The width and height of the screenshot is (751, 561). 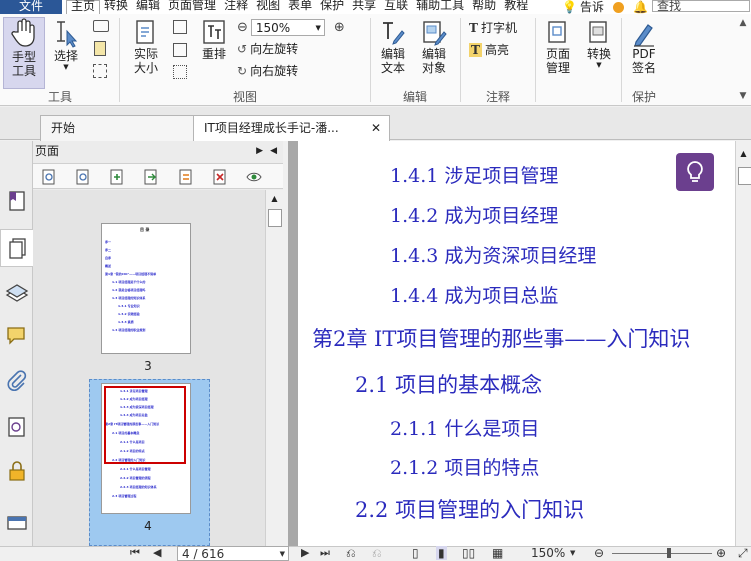 What do you see at coordinates (644, 35) in the screenshot?
I see `pen-icon` at bounding box center [644, 35].